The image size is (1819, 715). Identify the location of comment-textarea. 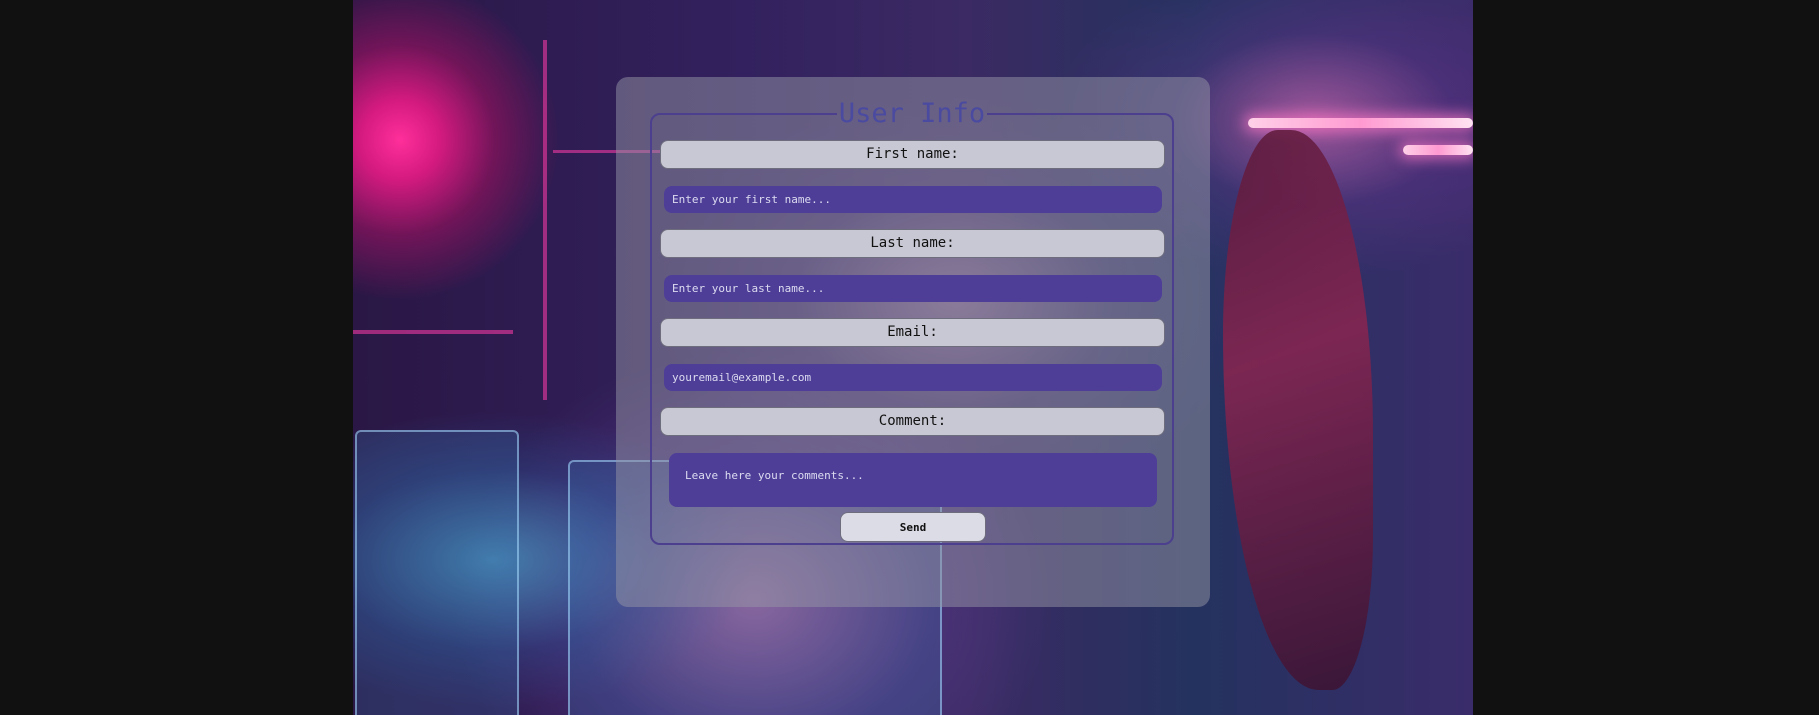
(913, 480).